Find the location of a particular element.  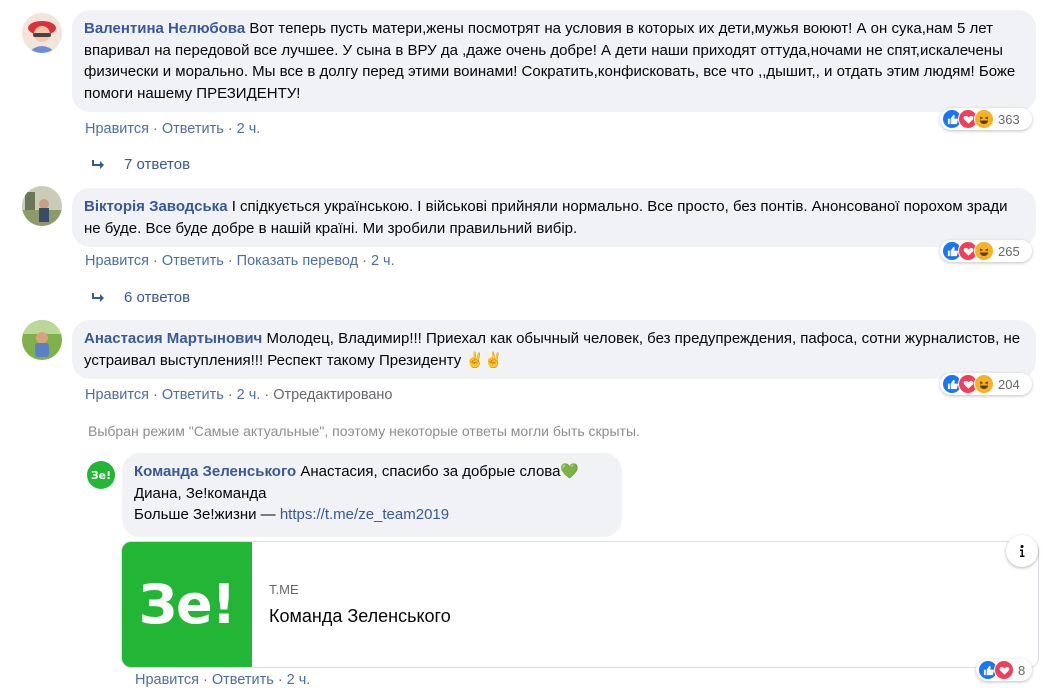

reply-text-line1: Анастасия, спасибо за добрые слова💚 is located at coordinates (440, 471).